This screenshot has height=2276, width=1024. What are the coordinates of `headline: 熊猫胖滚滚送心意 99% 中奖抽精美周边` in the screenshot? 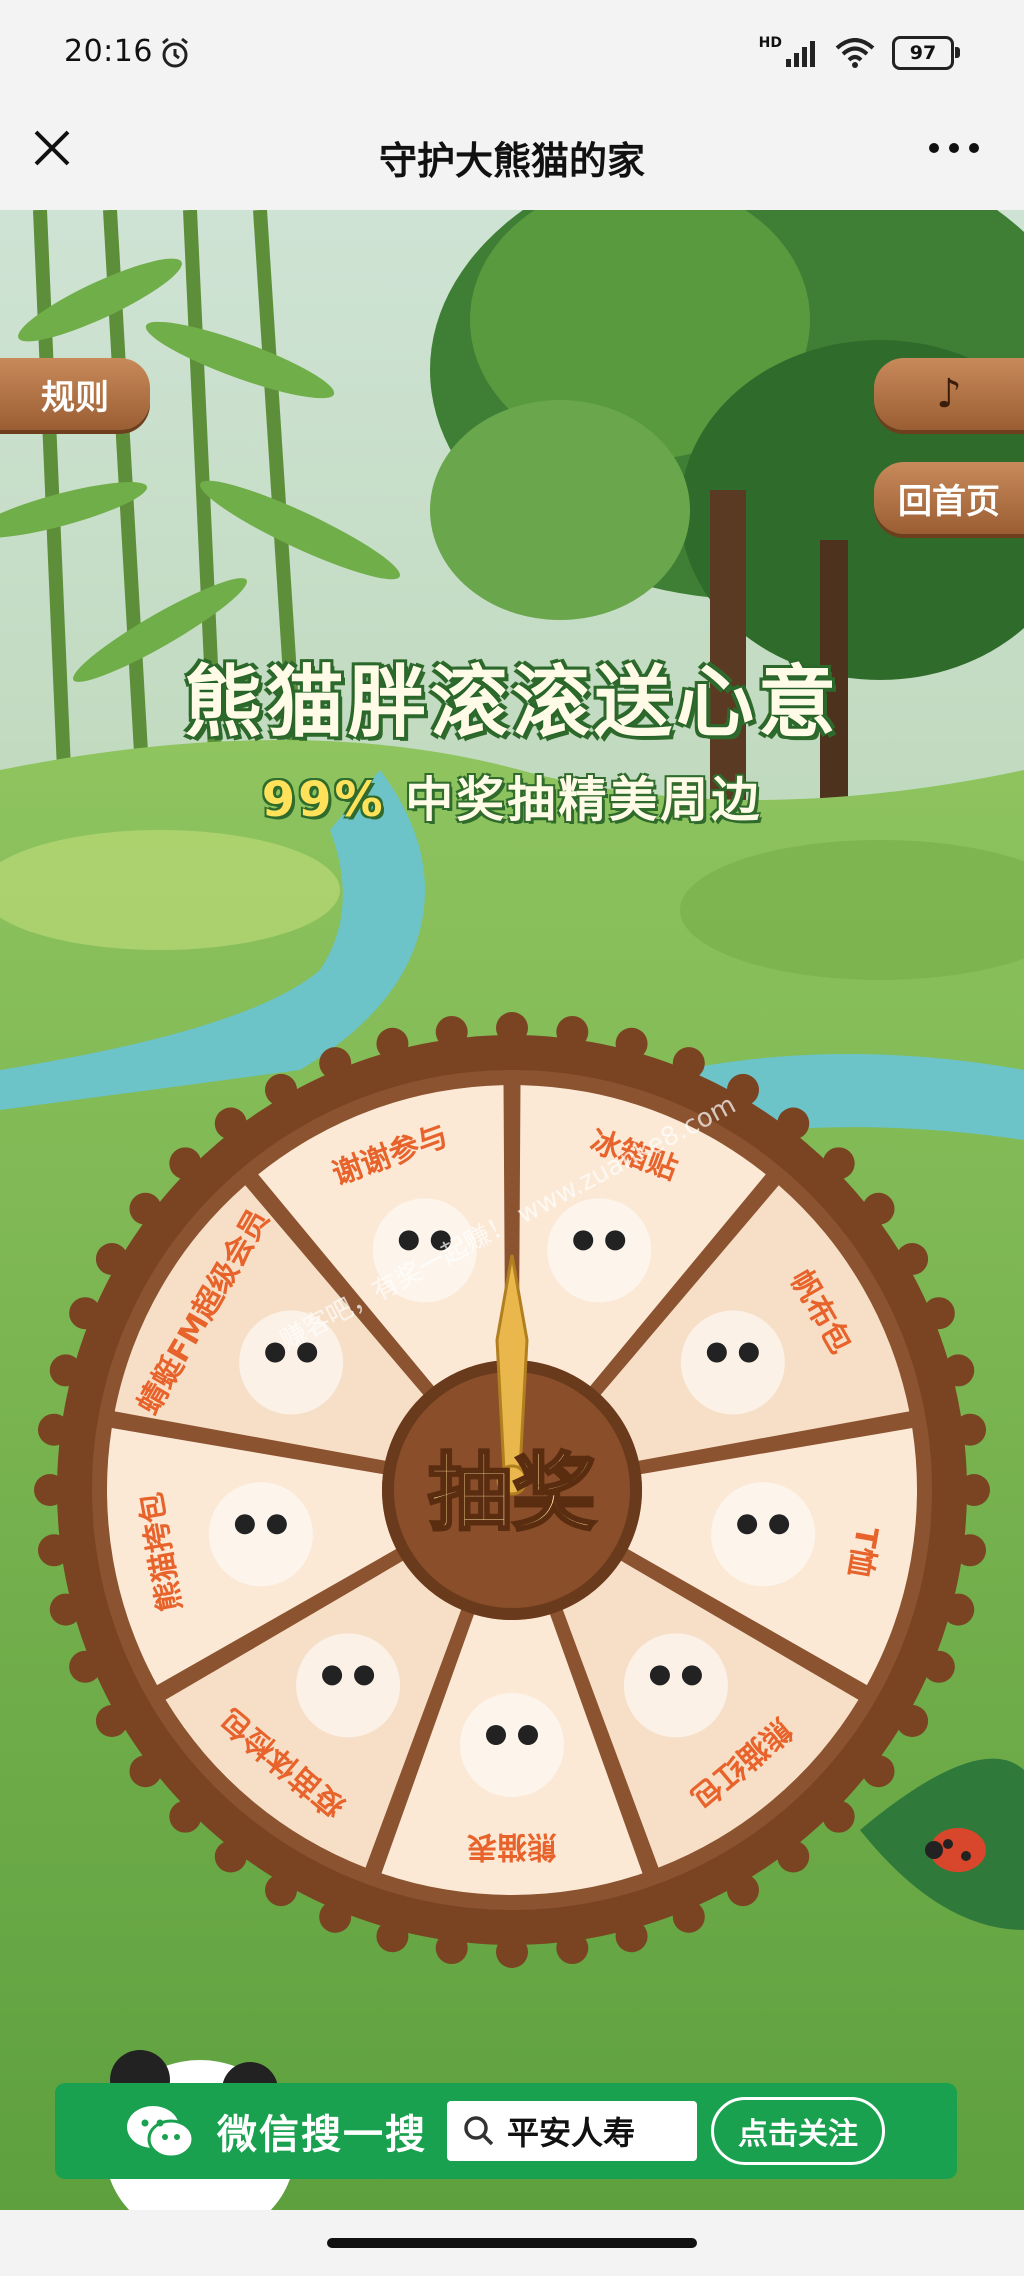 It's located at (512, 735).